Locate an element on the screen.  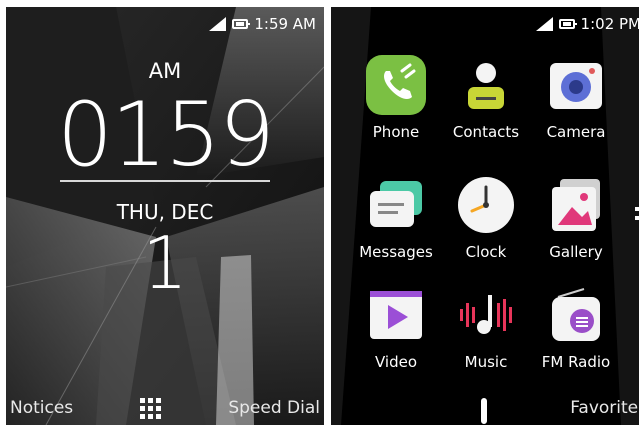
lock-softkeys: Notices Speed Dial is located at coordinates (165, 408).